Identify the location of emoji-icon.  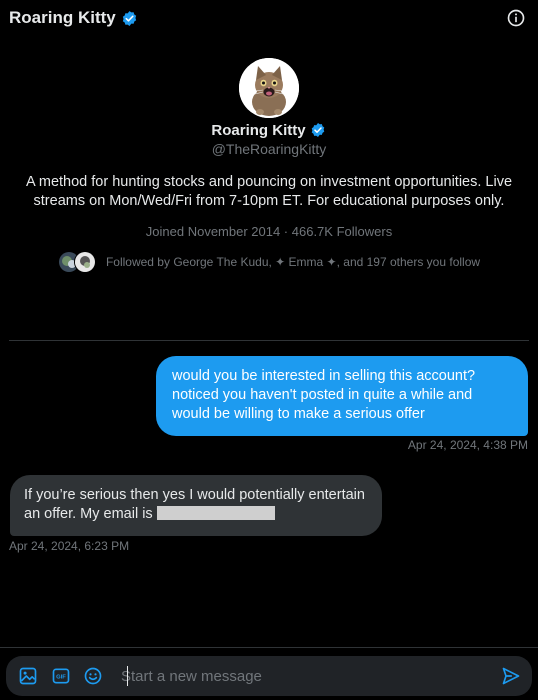
(93, 676).